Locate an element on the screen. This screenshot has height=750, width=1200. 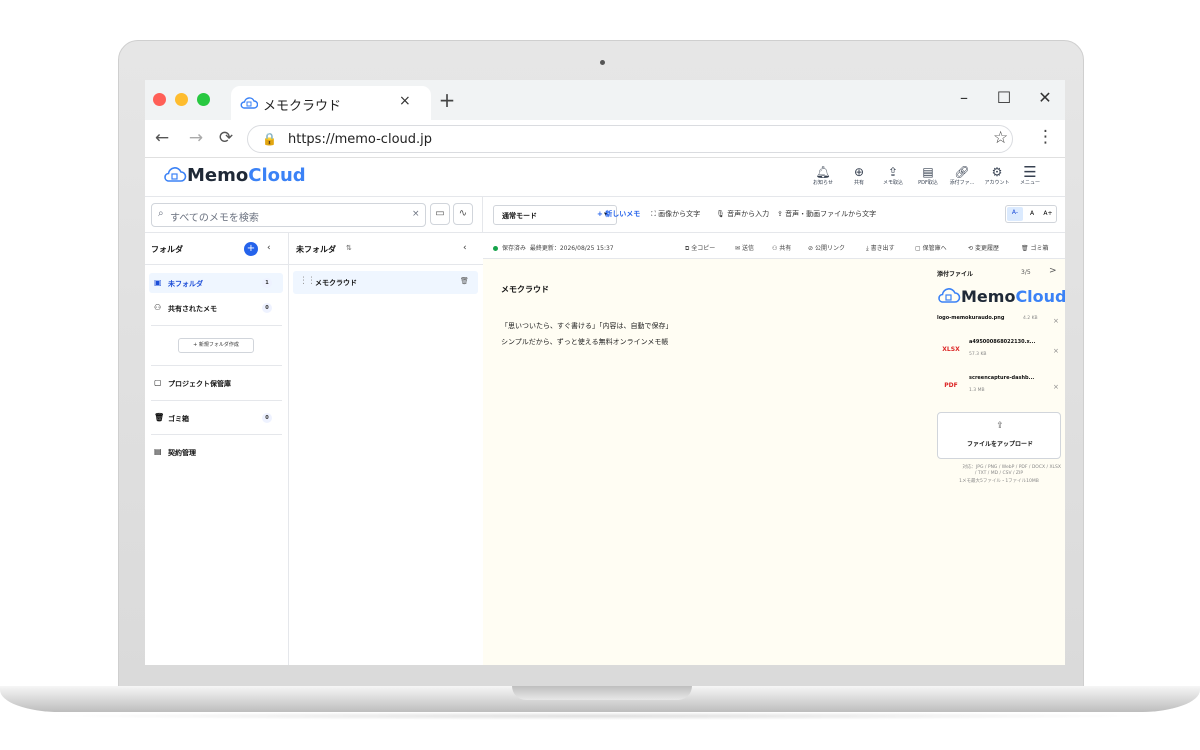
mode-value: 通常モード is located at coordinates (519, 216).